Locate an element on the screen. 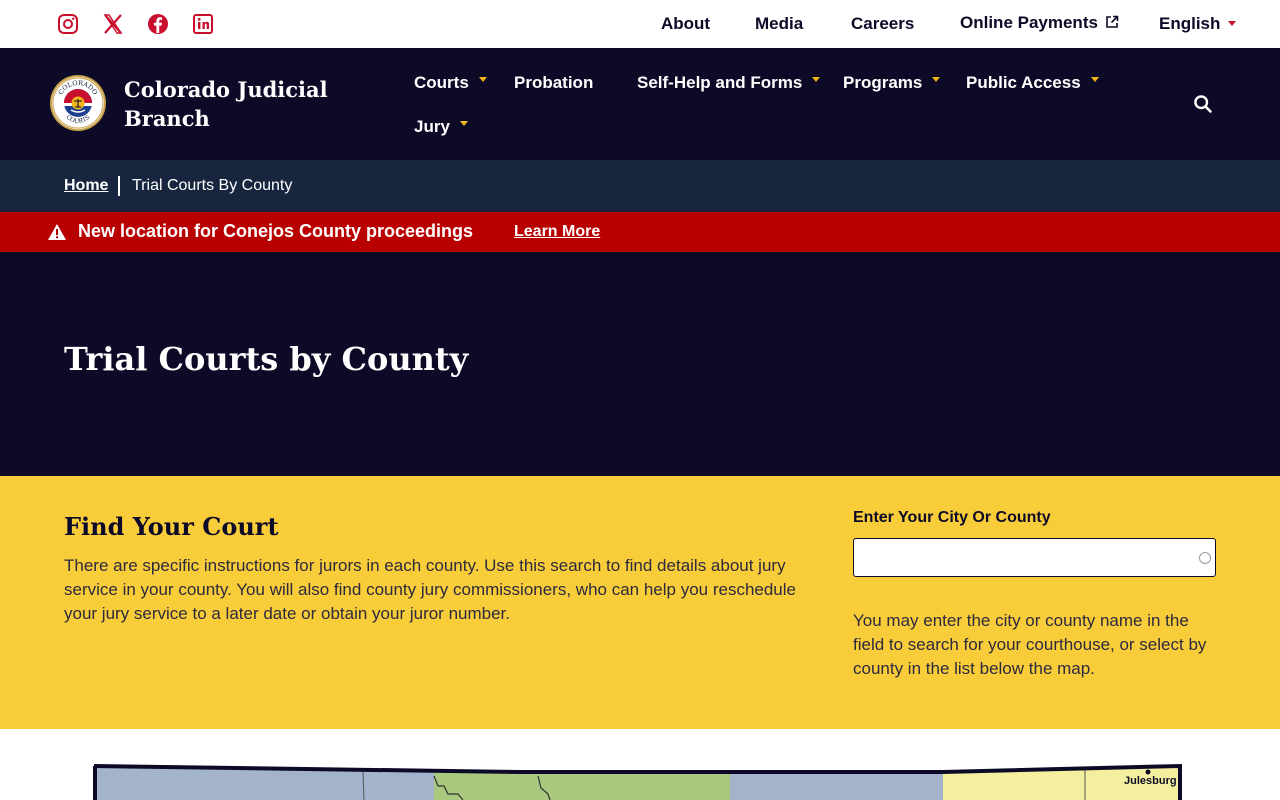 The height and width of the screenshot is (800, 1280). nav-self-help-label: Self-Help and Forms is located at coordinates (720, 82).